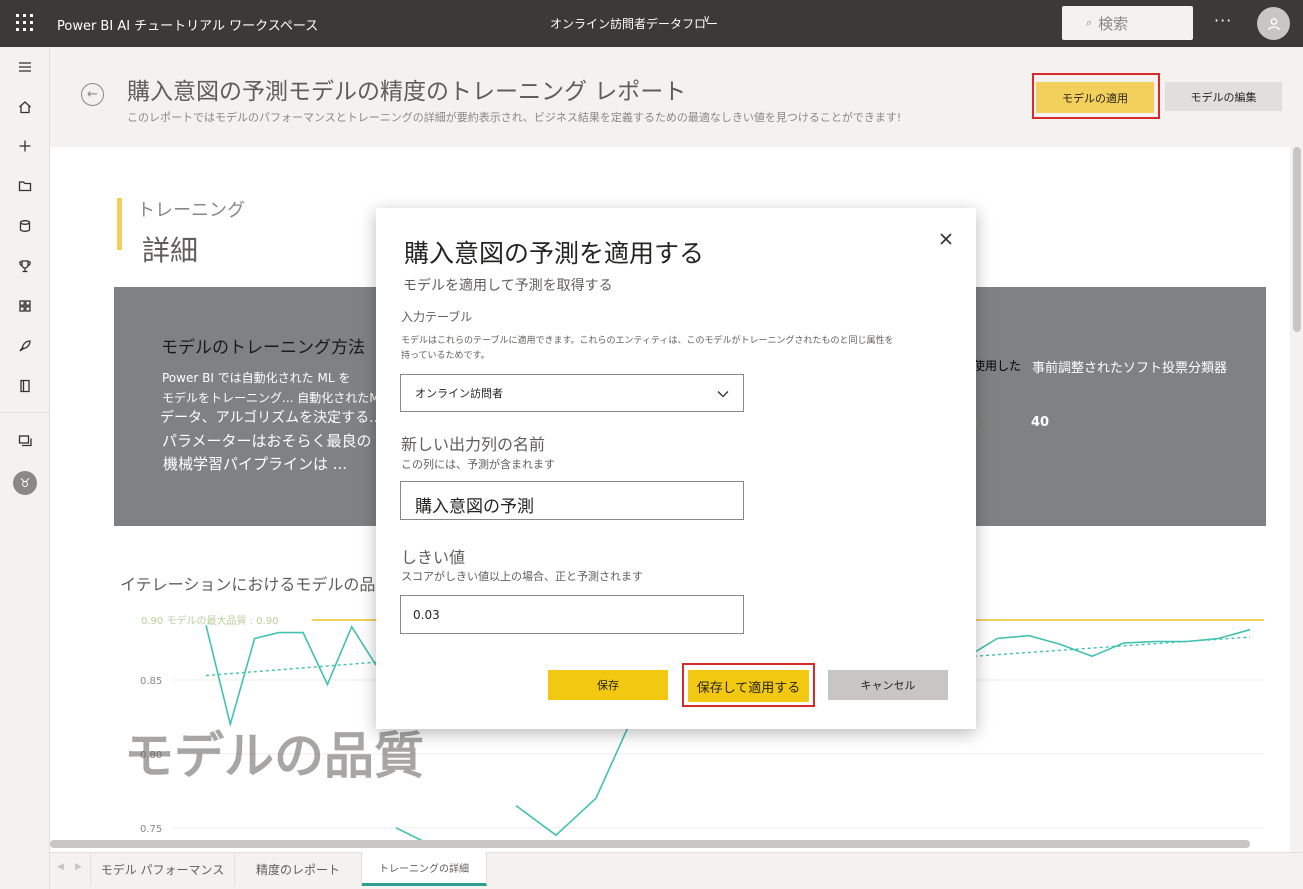  Describe the element at coordinates (25, 441) in the screenshot. I see `workspaces-icon` at that location.